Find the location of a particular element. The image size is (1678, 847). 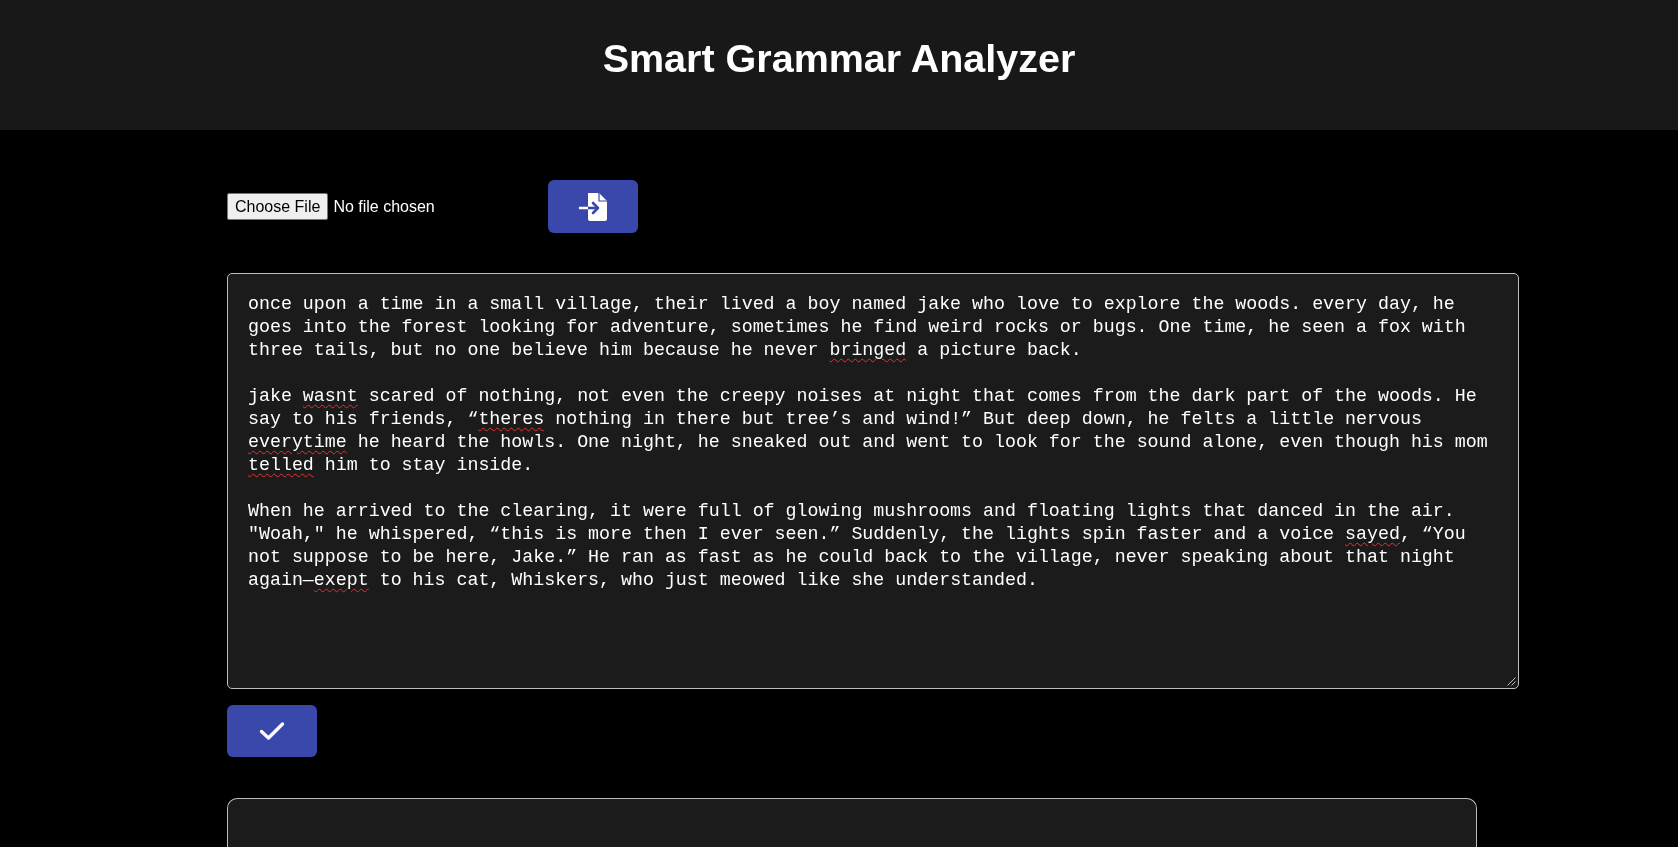

app-title: Smart Grammar Analyzer is located at coordinates (839, 59).